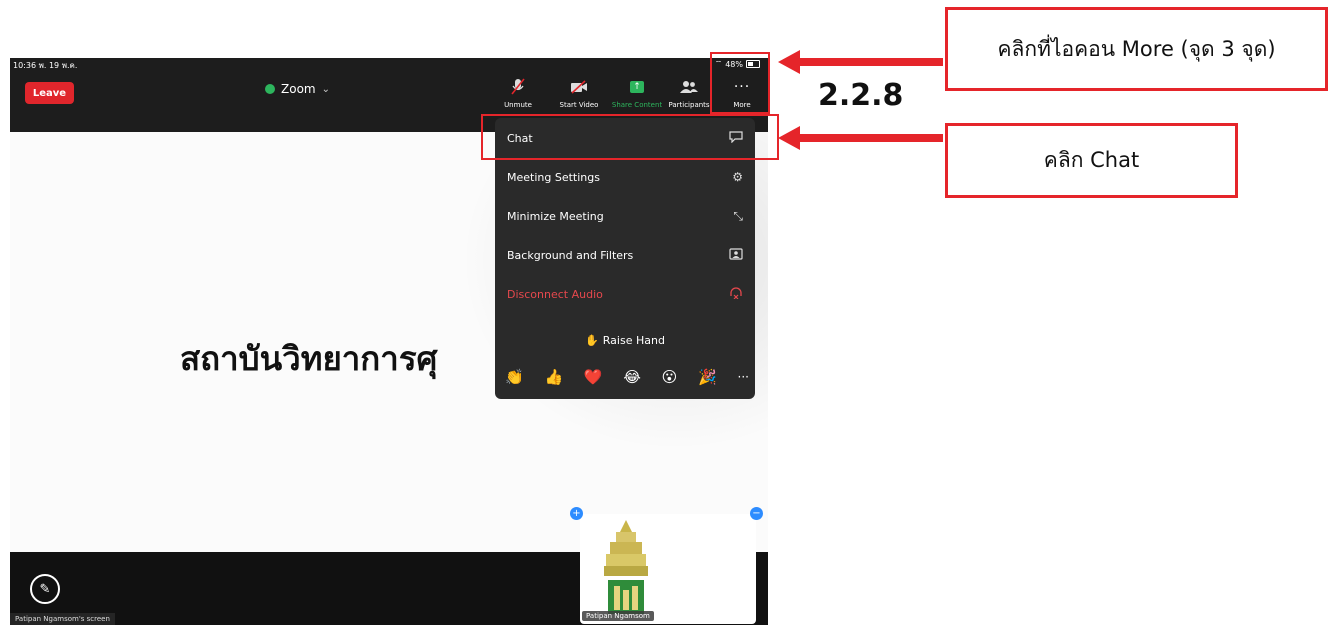 The image size is (1334, 625). Describe the element at coordinates (49, 93) in the screenshot. I see `leave-button: Leave` at that location.